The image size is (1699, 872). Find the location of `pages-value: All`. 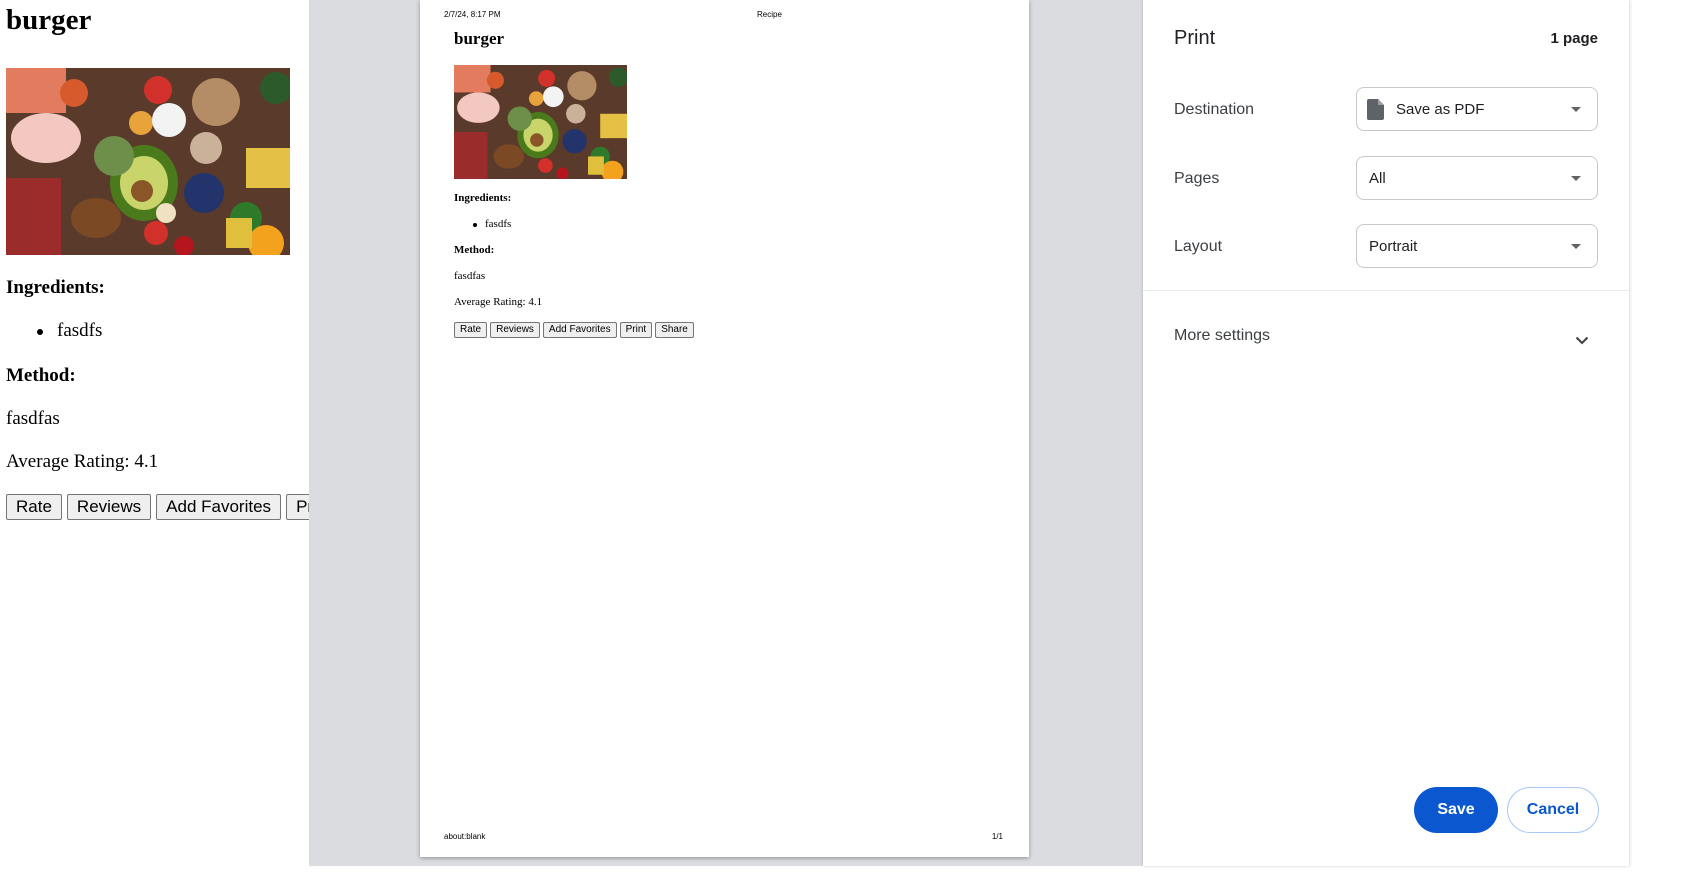

pages-value: All is located at coordinates (1377, 178).